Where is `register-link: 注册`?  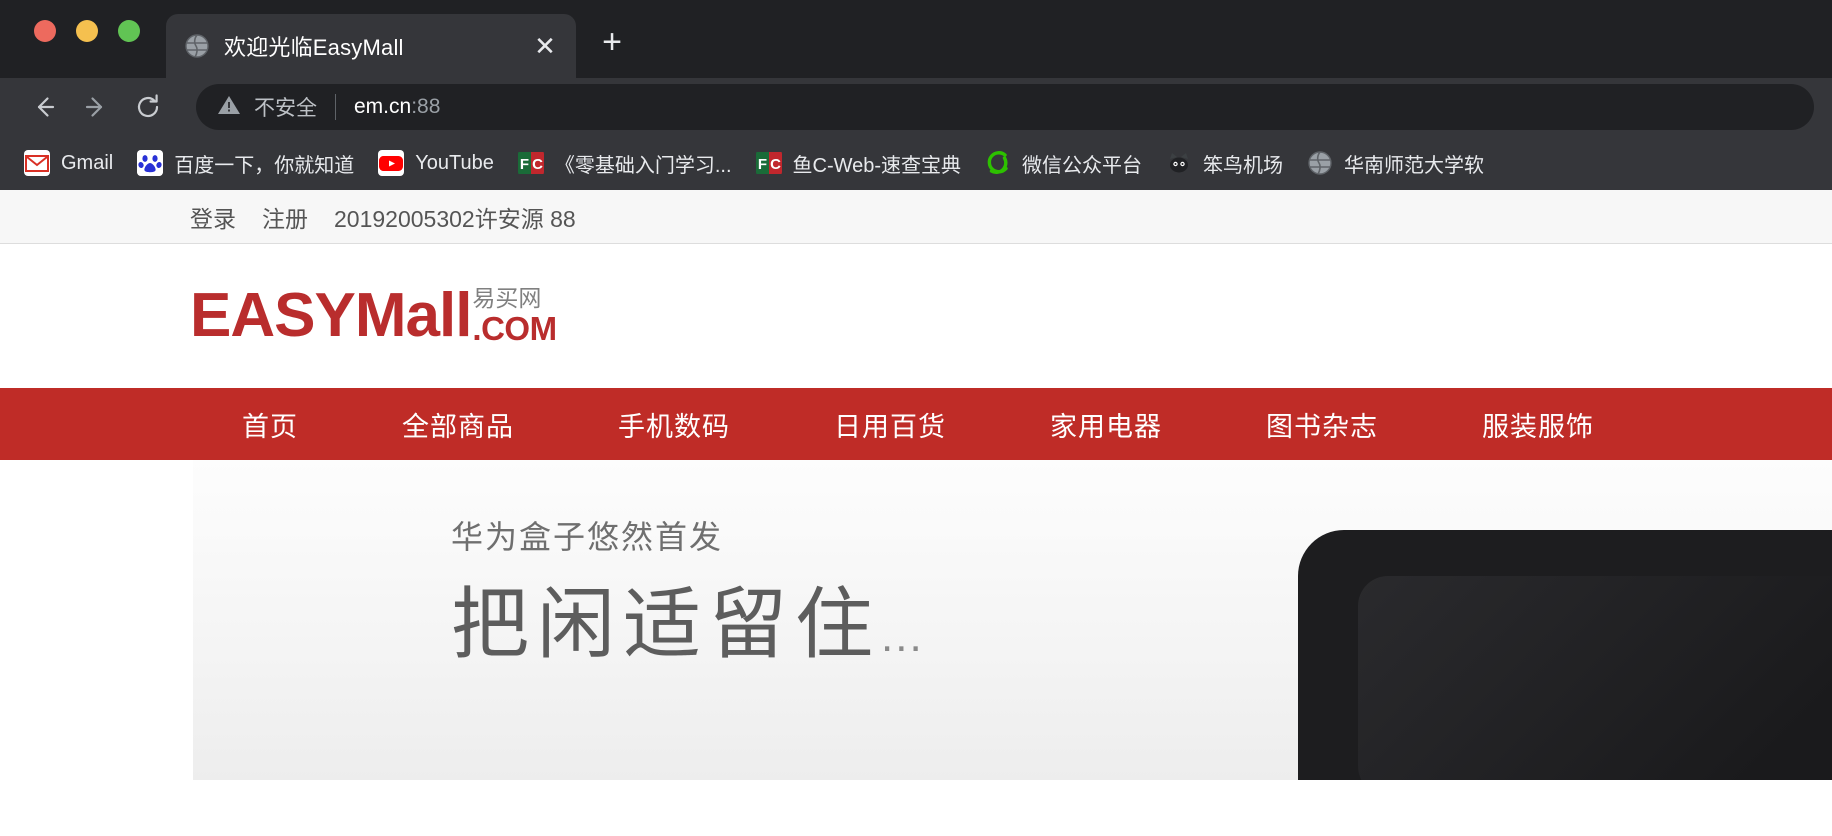 register-link: 注册 is located at coordinates (285, 217).